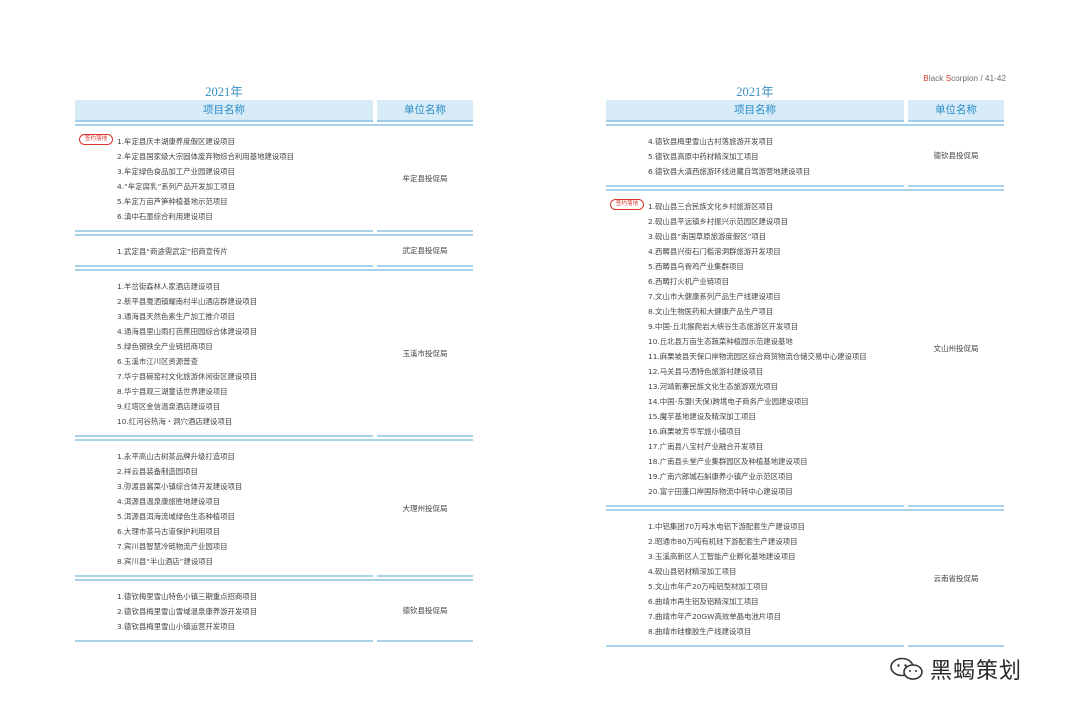  I want to click on list-item: 5.牟定万亩芦笋种植基地示范项目, so click(172, 201).